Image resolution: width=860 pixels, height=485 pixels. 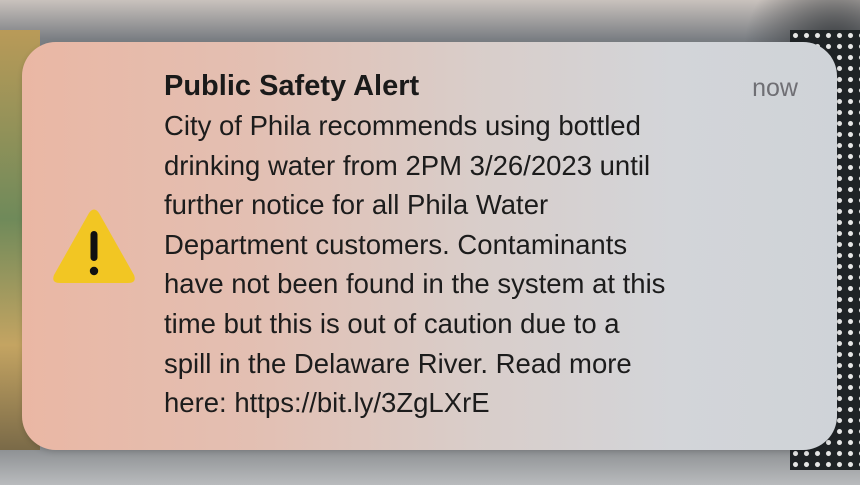 I want to click on message-line: here: https://bit.ly/3ZgLXrE, so click(x=327, y=403).